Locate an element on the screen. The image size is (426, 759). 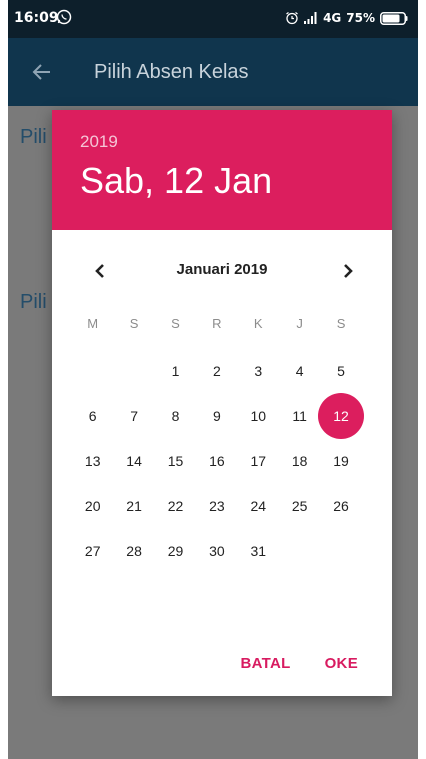
calendar-day: 11 is located at coordinates (299, 415).